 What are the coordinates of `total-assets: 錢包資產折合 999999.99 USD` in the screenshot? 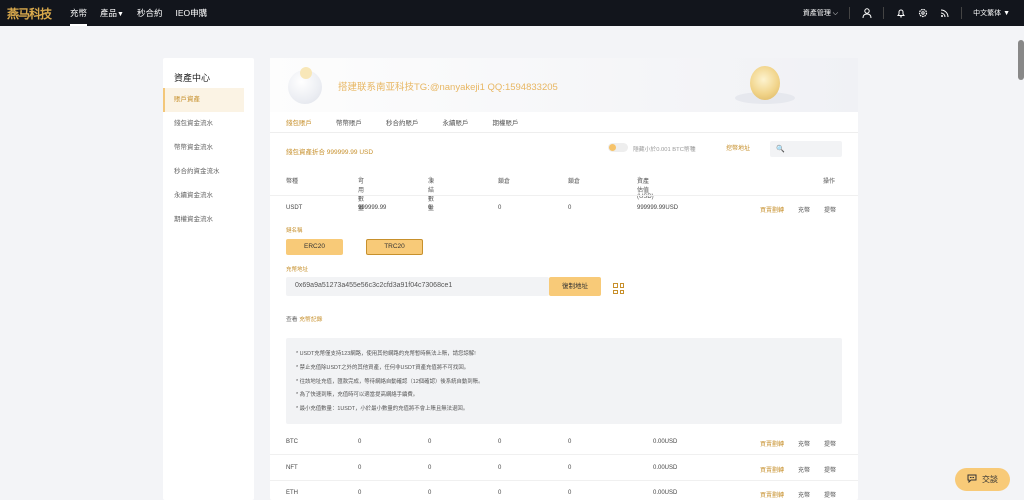 It's located at (330, 152).